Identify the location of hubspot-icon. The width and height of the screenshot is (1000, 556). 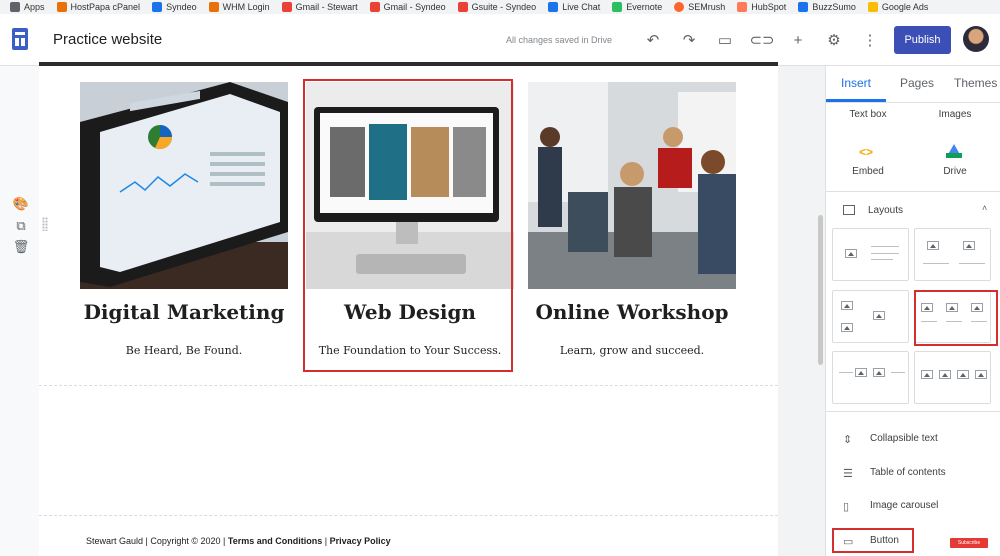
(742, 7).